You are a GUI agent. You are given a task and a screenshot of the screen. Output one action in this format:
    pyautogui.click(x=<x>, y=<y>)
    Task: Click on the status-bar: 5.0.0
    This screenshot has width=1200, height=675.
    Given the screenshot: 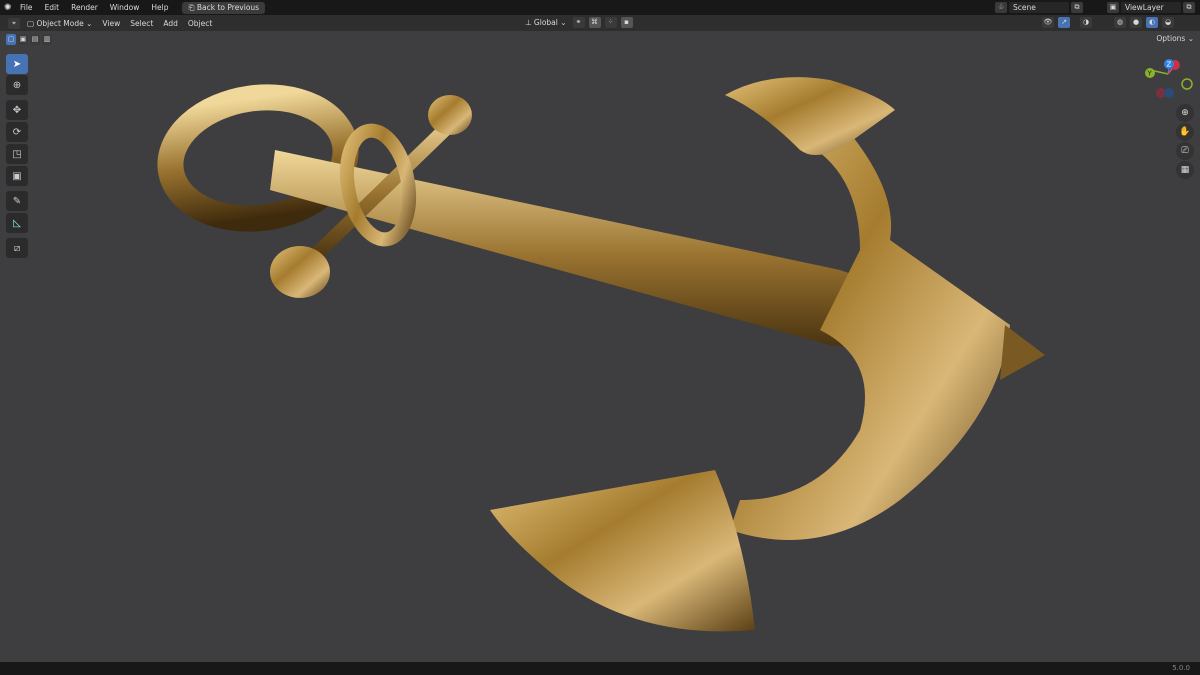 What is the action you would take?
    pyautogui.click(x=600, y=668)
    